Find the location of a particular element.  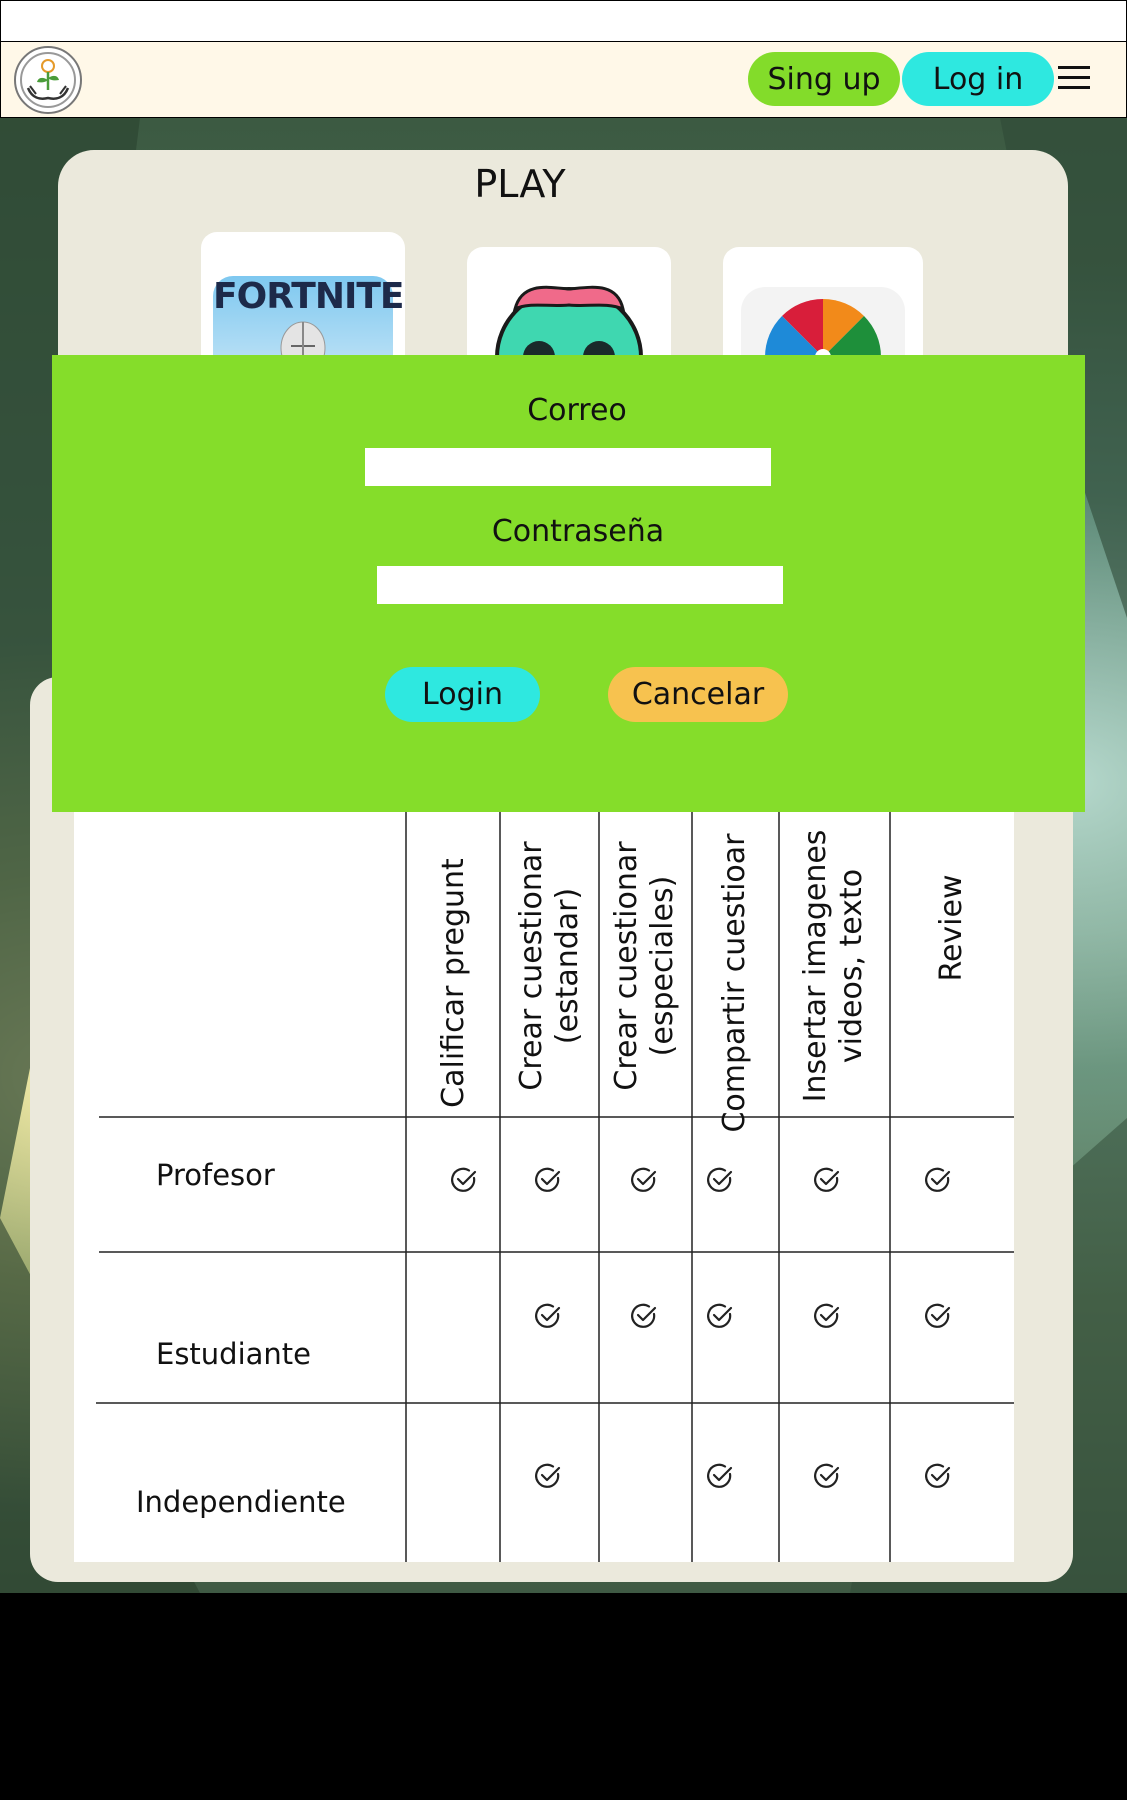

login-button: Log in is located at coordinates (978, 79).